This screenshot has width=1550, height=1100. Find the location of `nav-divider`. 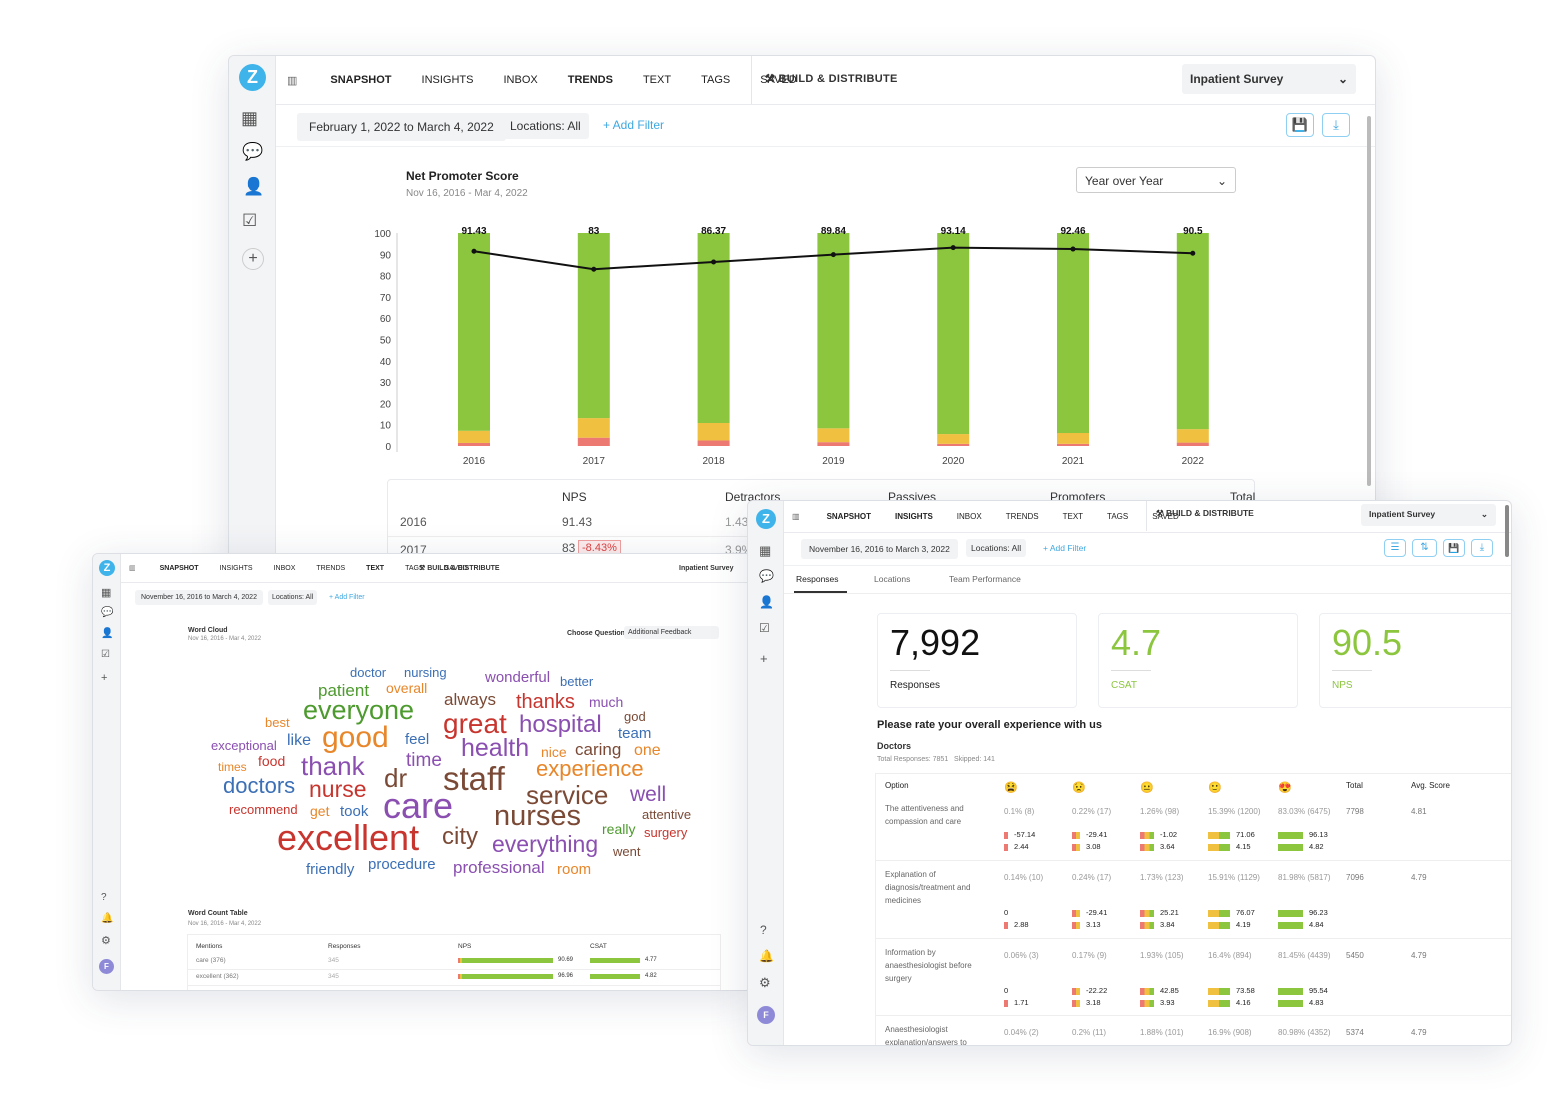

nav-divider is located at coordinates (1146, 516).